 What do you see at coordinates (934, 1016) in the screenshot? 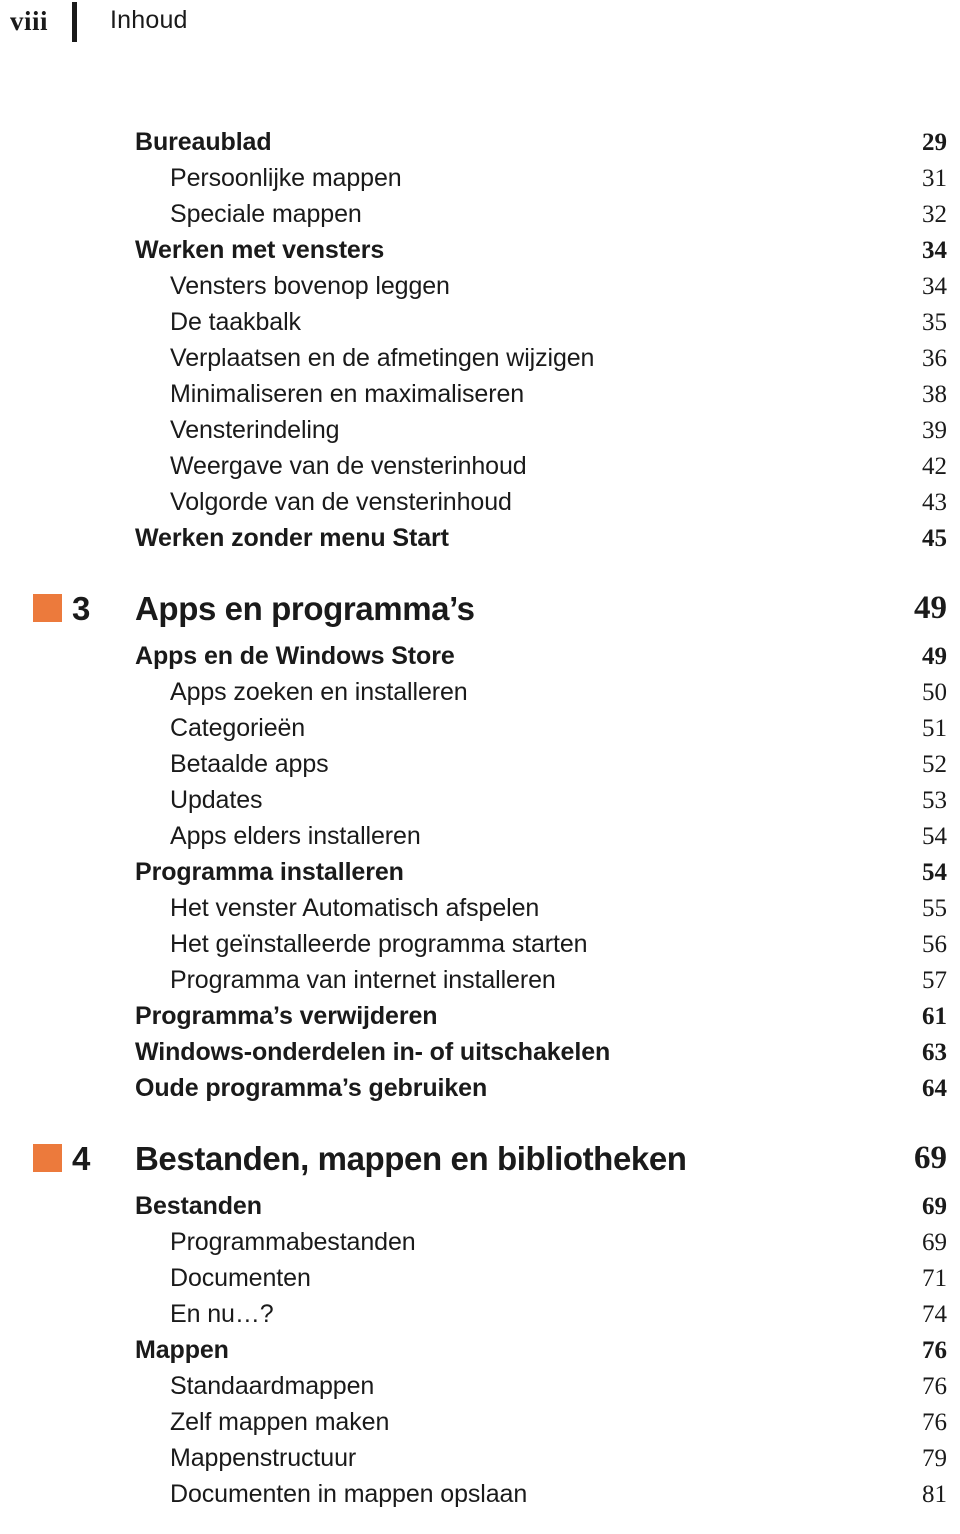
I see `toc-entry-page-number: 61` at bounding box center [934, 1016].